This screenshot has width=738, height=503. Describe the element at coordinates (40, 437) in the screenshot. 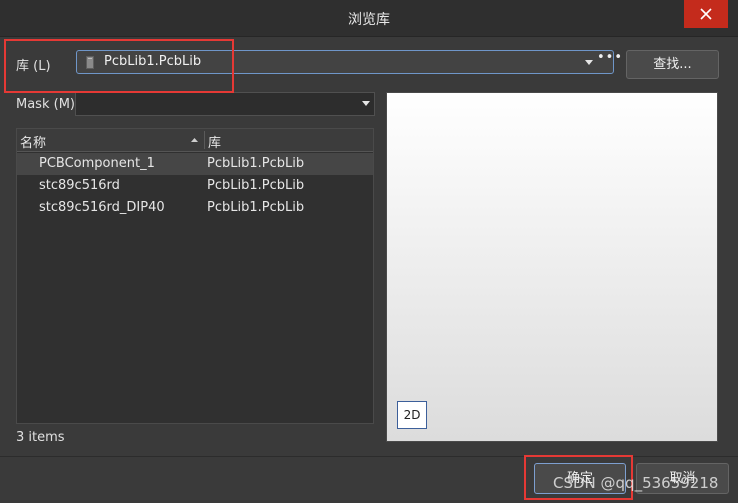

I see `item-count: 3 items` at that location.